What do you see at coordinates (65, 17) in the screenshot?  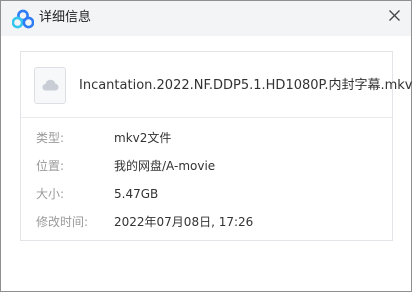 I see `dialog-title: 详细信息` at bounding box center [65, 17].